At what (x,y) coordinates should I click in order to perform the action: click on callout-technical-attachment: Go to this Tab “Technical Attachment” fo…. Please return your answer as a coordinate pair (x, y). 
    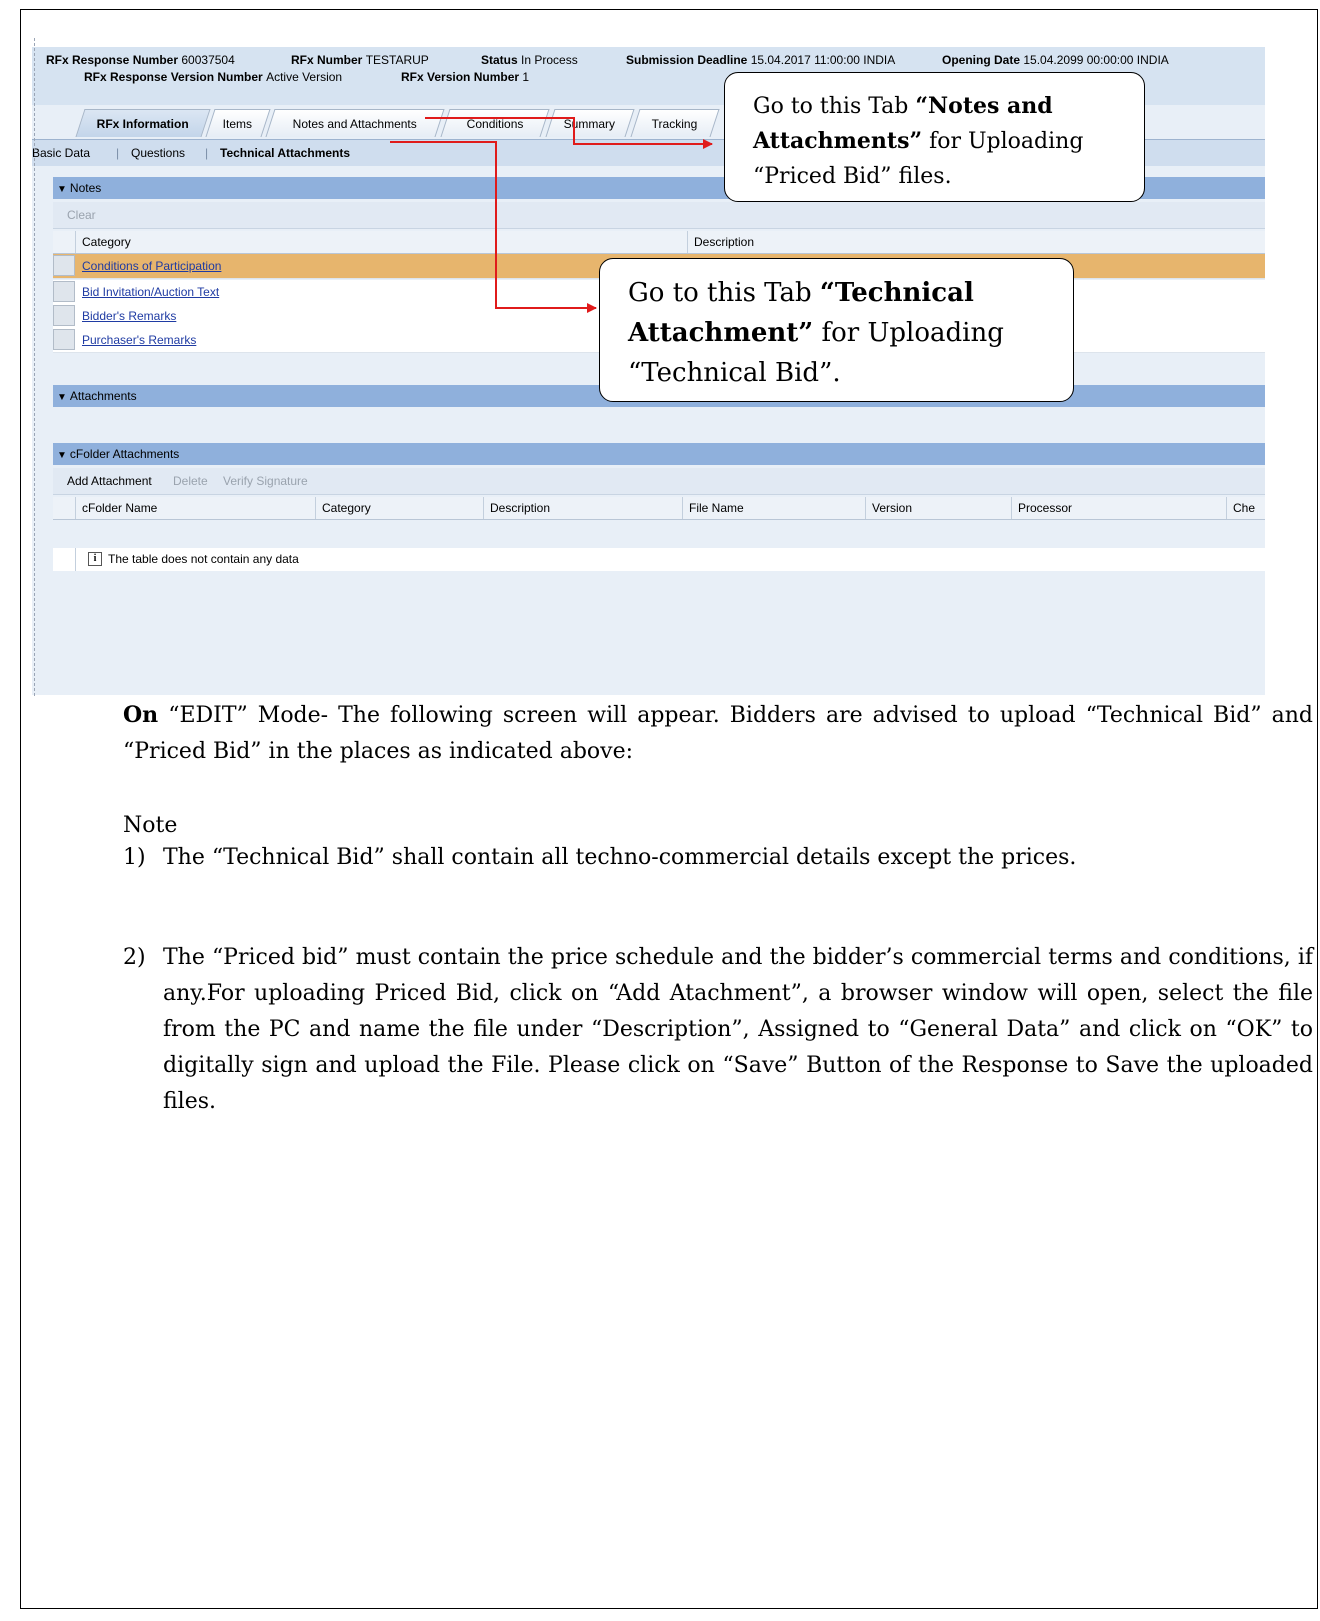
    Looking at the image, I should click on (836, 330).